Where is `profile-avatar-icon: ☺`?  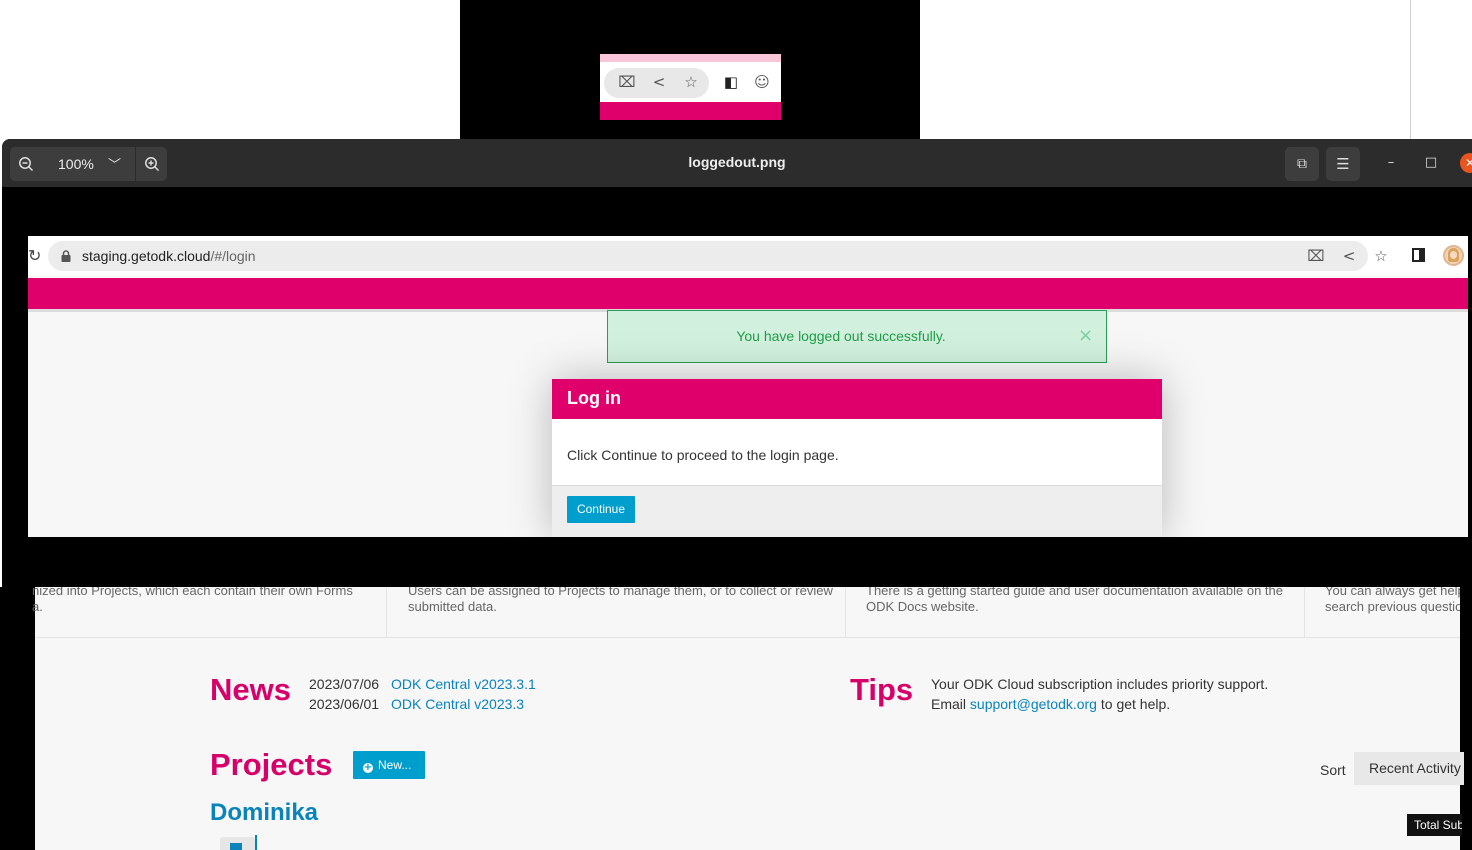
profile-avatar-icon: ☺ is located at coordinates (762, 82).